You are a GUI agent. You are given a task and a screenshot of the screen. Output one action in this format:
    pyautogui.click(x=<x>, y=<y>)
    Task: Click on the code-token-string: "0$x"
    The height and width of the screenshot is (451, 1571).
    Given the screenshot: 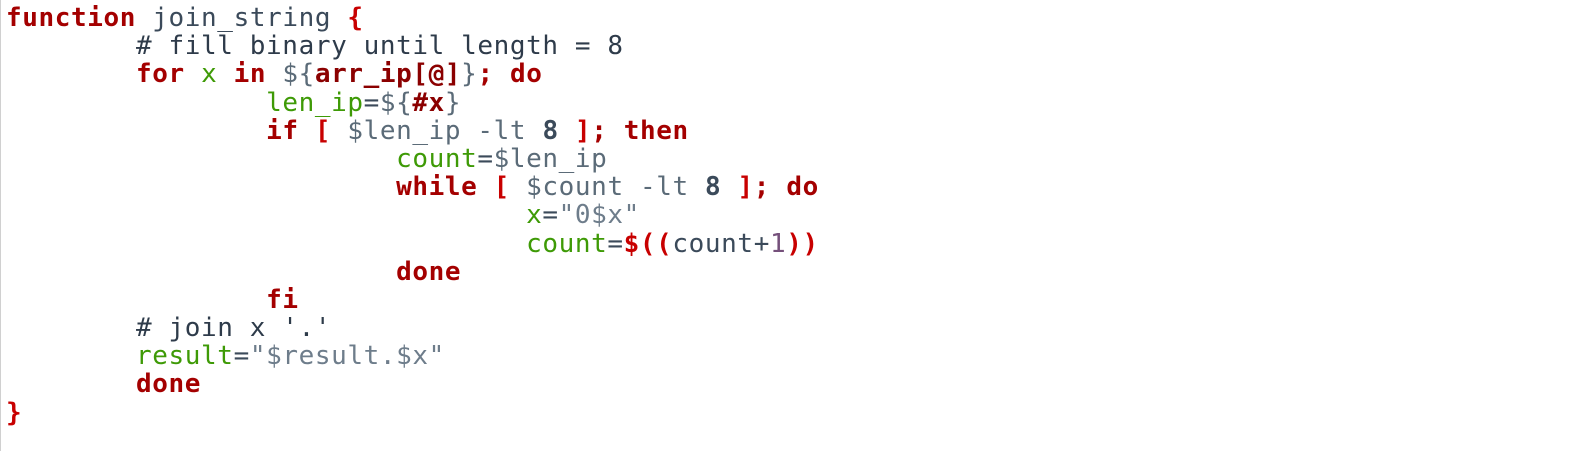 What is the action you would take?
    pyautogui.click(x=599, y=215)
    